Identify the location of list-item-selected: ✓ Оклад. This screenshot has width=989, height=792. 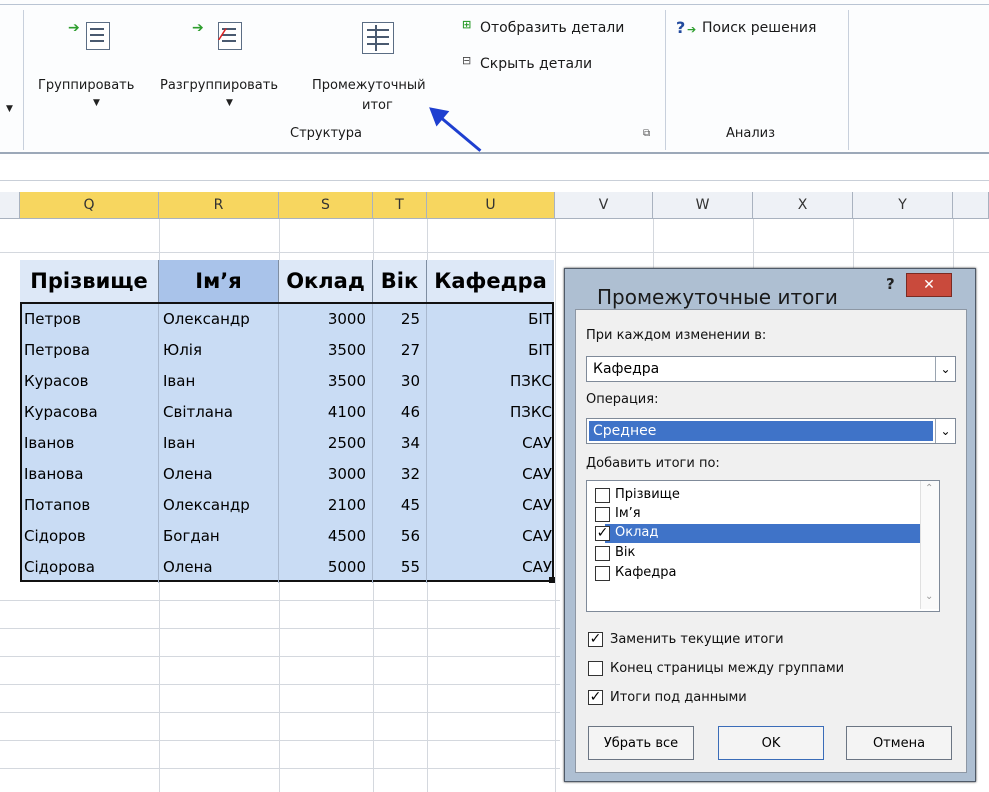
(763, 533).